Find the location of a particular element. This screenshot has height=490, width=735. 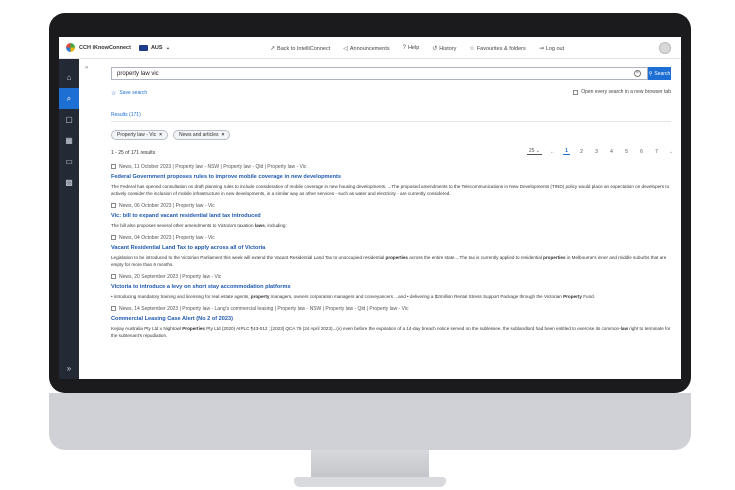

sidebar: ⌂ ⌕ ▢ ▦ ▭ ▩ » is located at coordinates (69, 219).